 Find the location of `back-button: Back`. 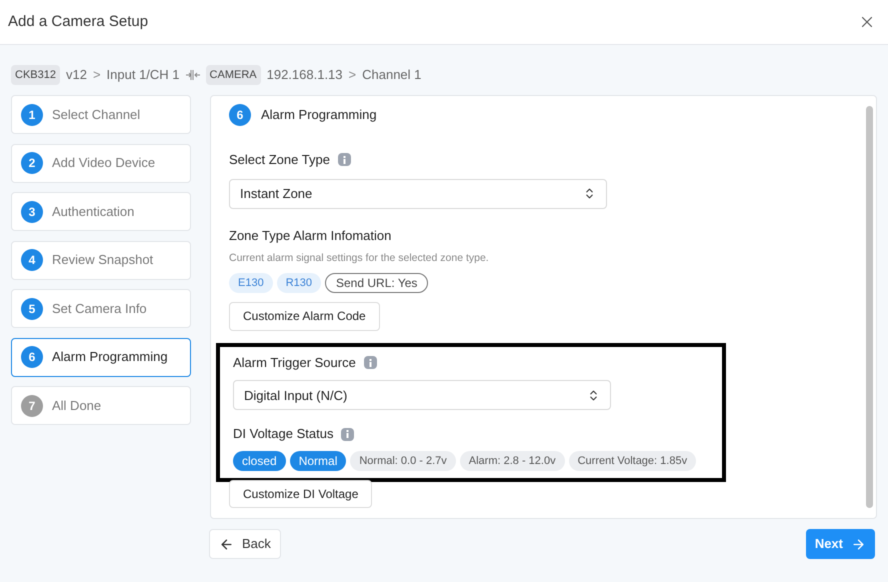

back-button: Back is located at coordinates (245, 544).